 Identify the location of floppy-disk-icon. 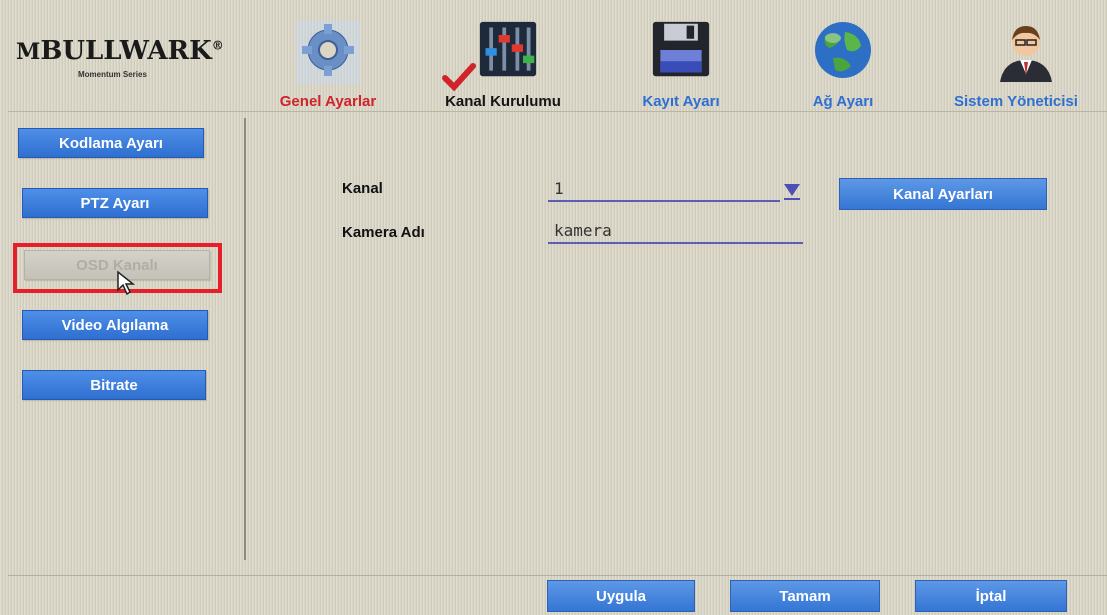
(681, 49).